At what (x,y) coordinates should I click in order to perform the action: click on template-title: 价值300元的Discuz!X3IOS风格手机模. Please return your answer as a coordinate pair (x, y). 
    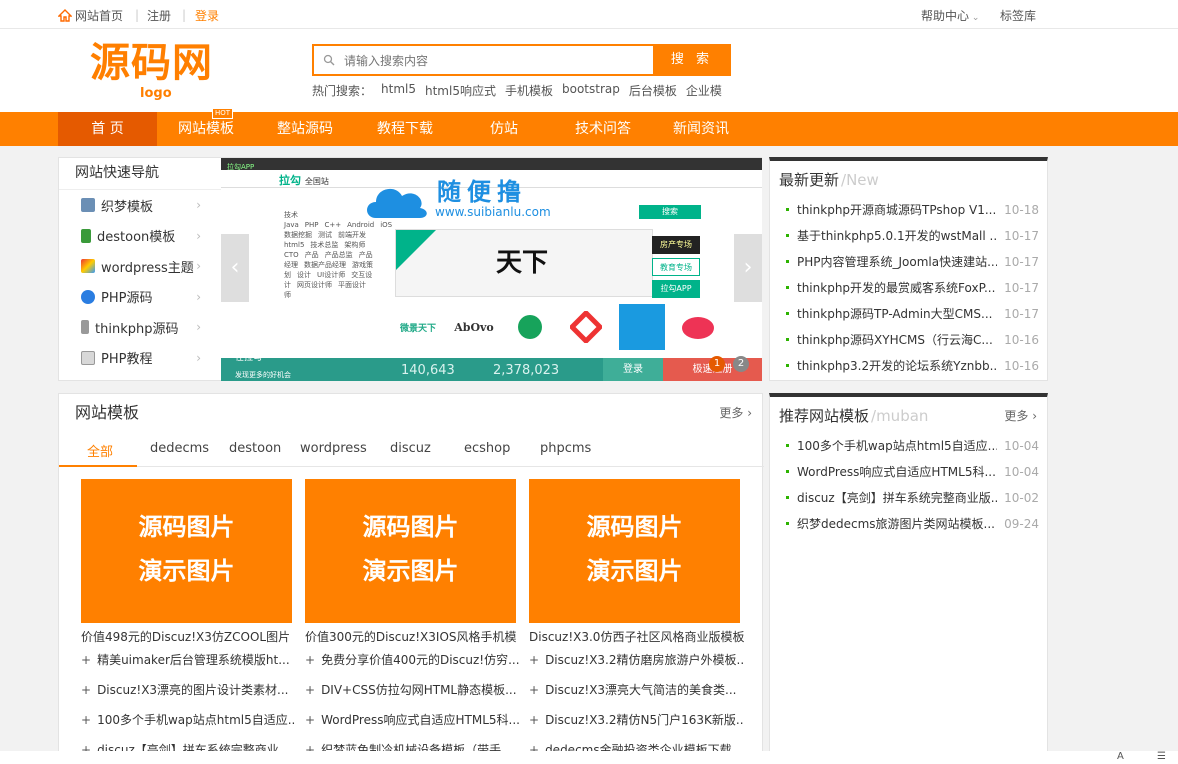
    Looking at the image, I should click on (412, 636).